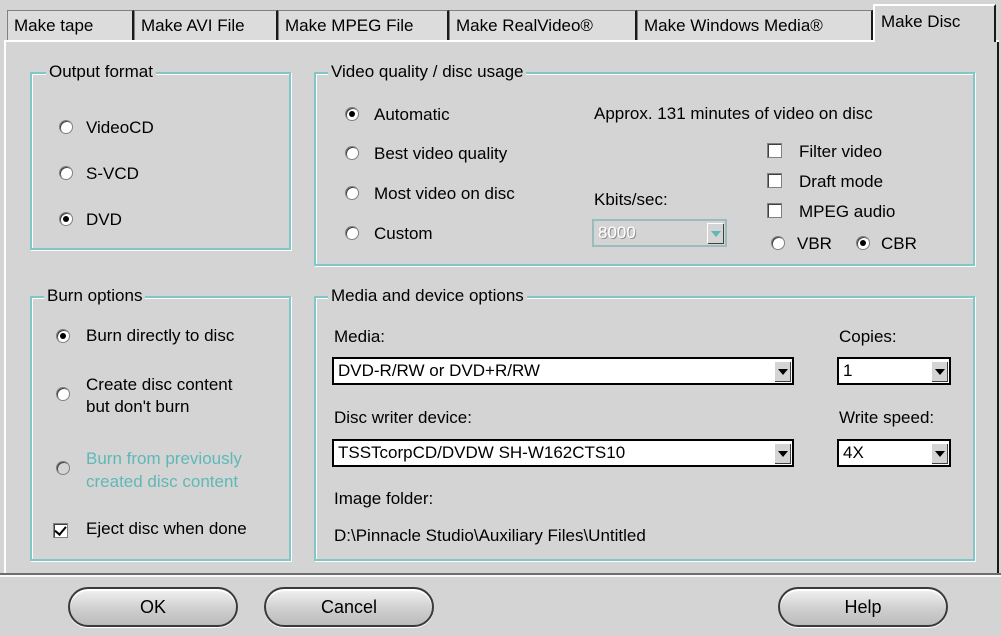 This screenshot has width=1001, height=636. What do you see at coordinates (63, 394) in the screenshot?
I see `create-content-radio` at bounding box center [63, 394].